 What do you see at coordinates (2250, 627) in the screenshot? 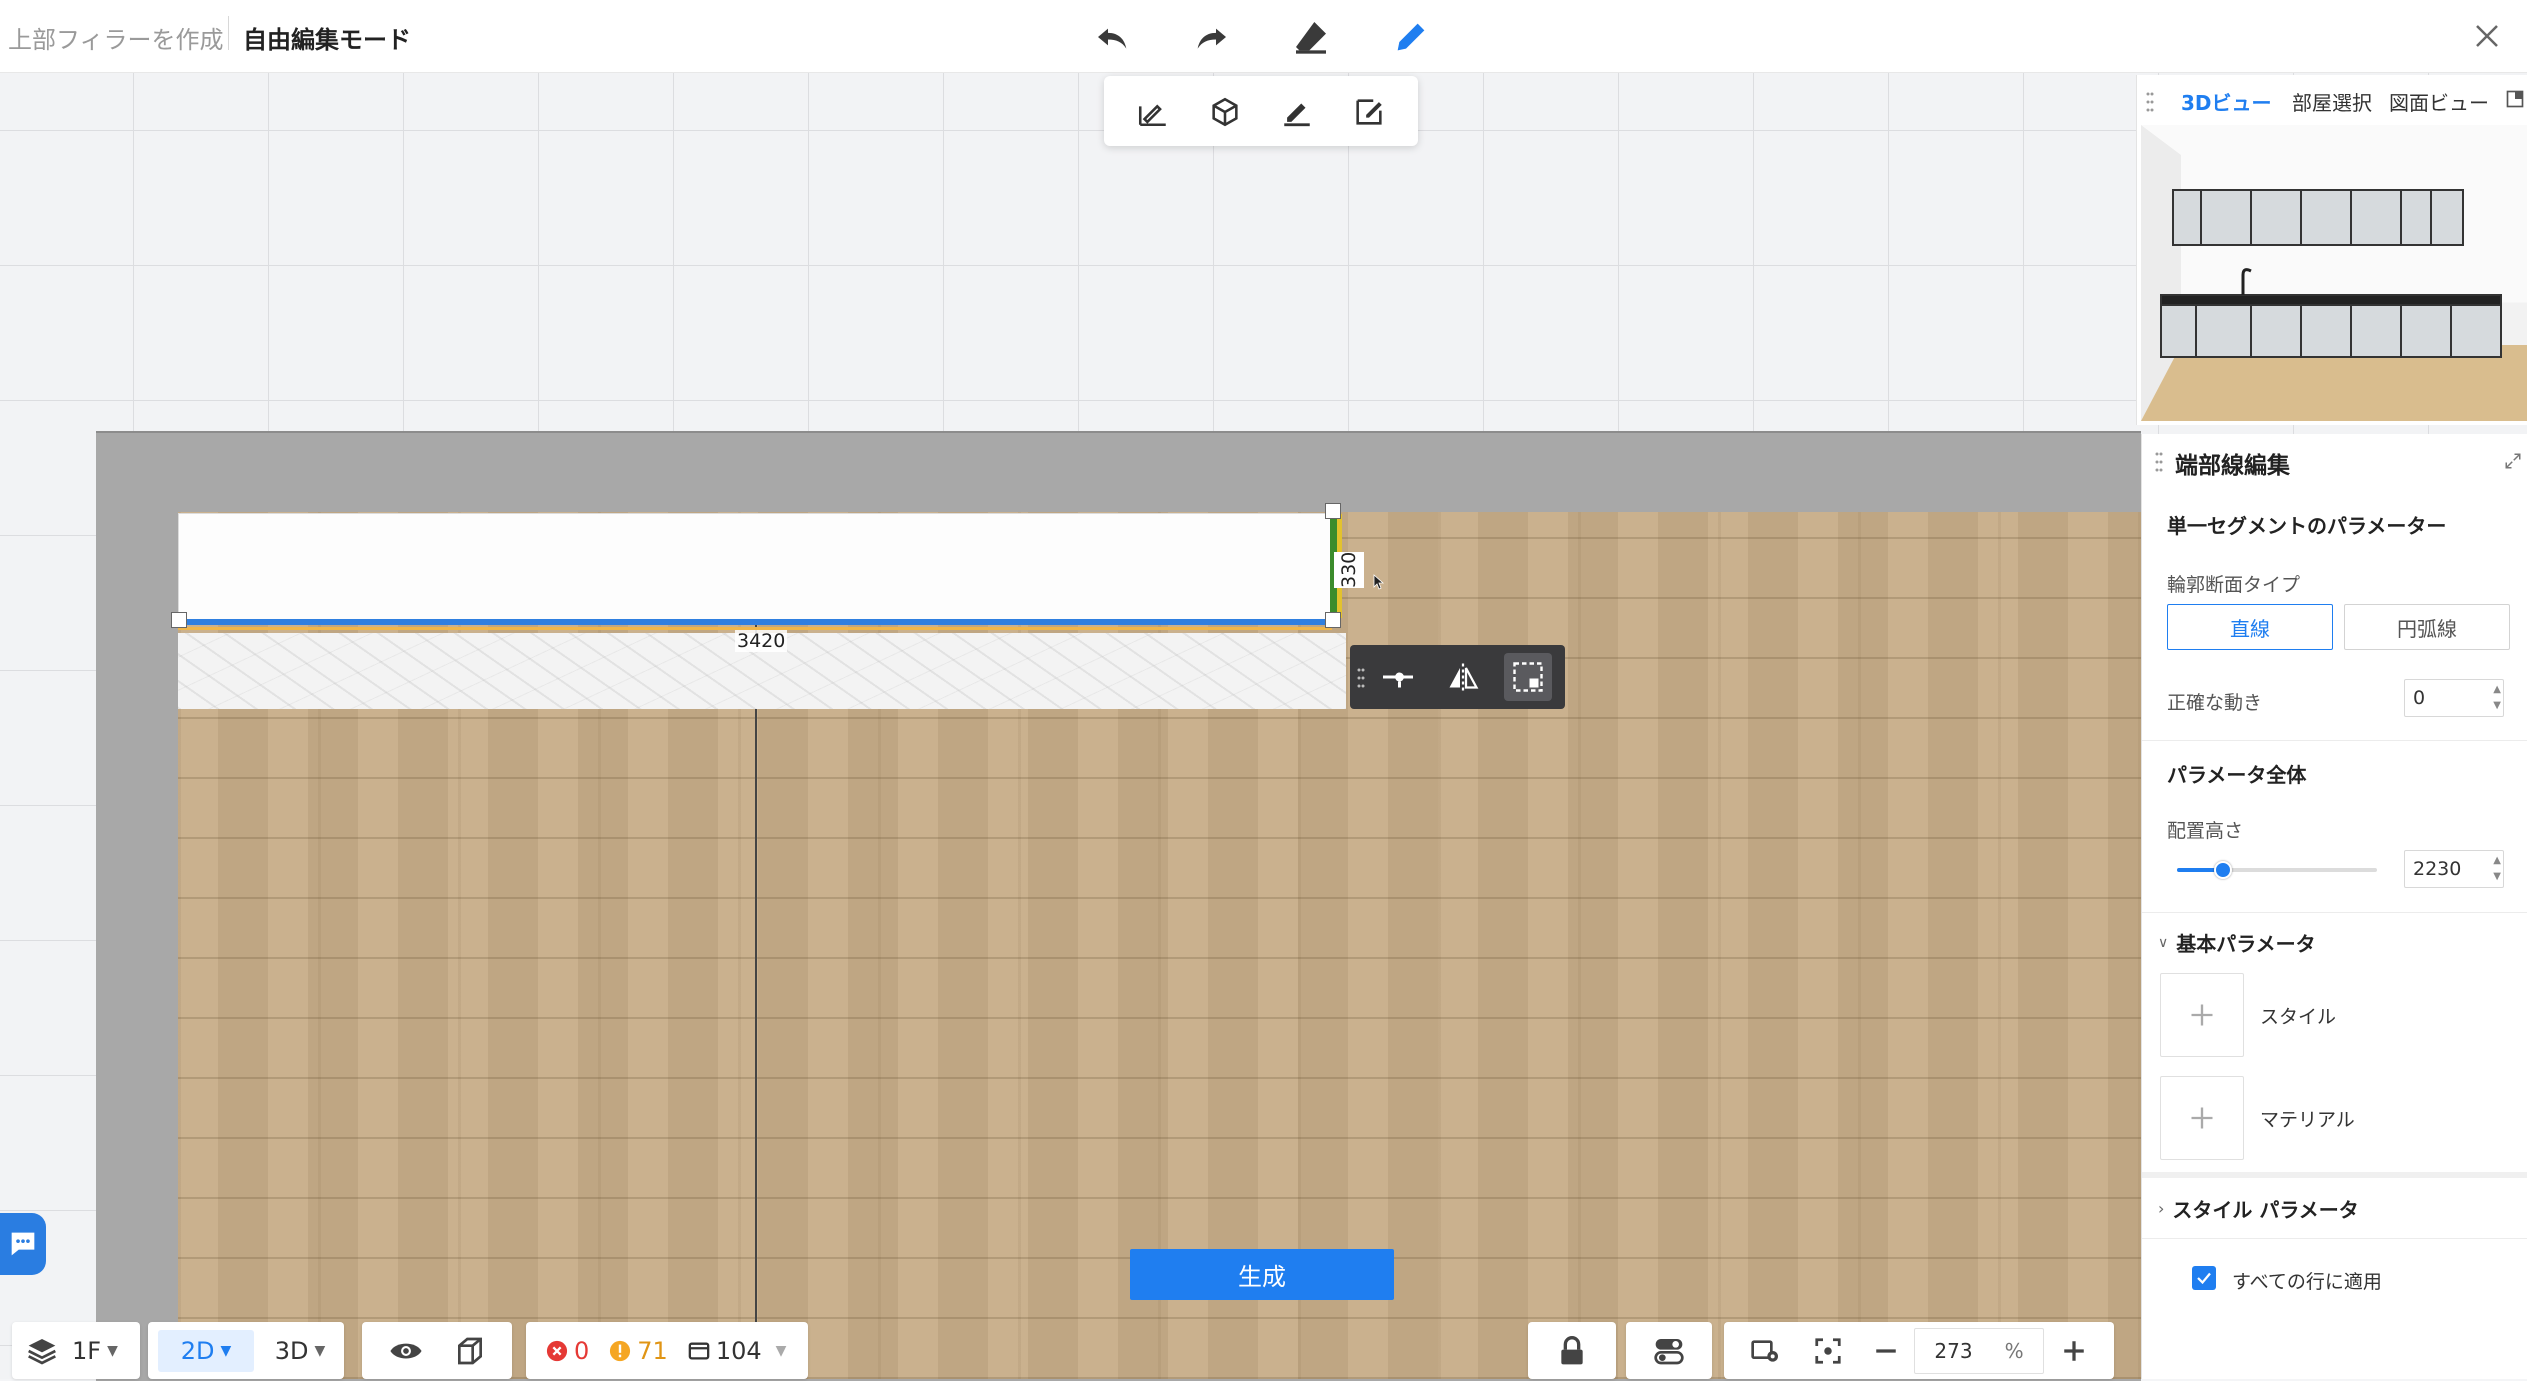
I see `profile-straight-button: 直線` at bounding box center [2250, 627].